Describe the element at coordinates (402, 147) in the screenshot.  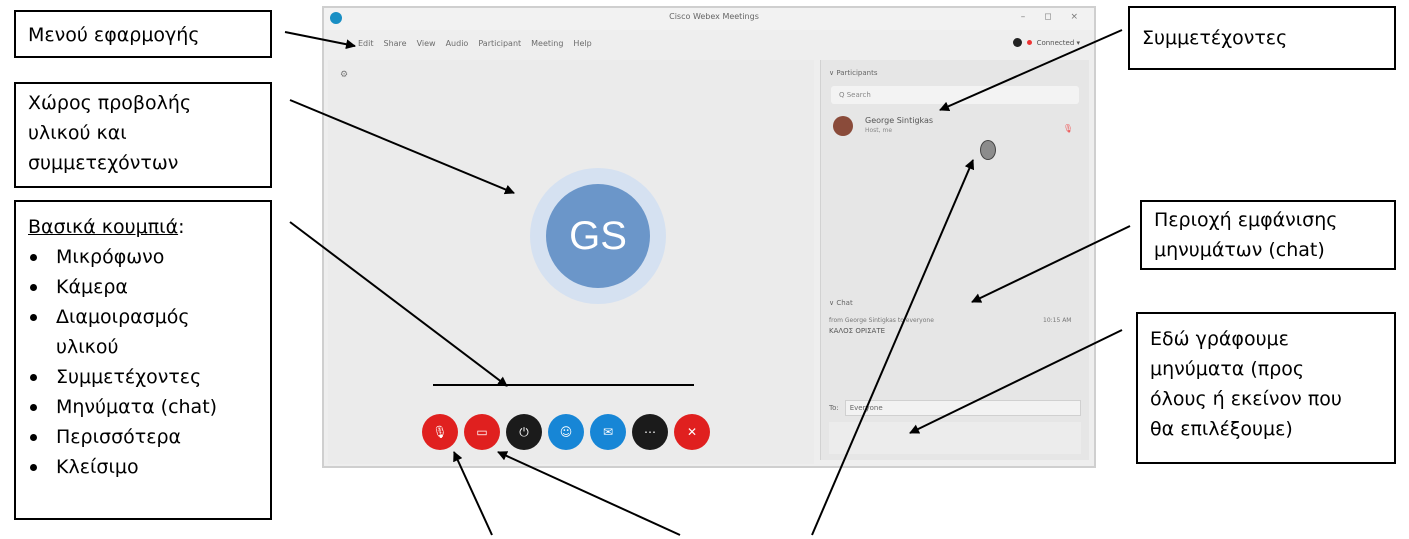
I see `arrow-content-area` at that location.